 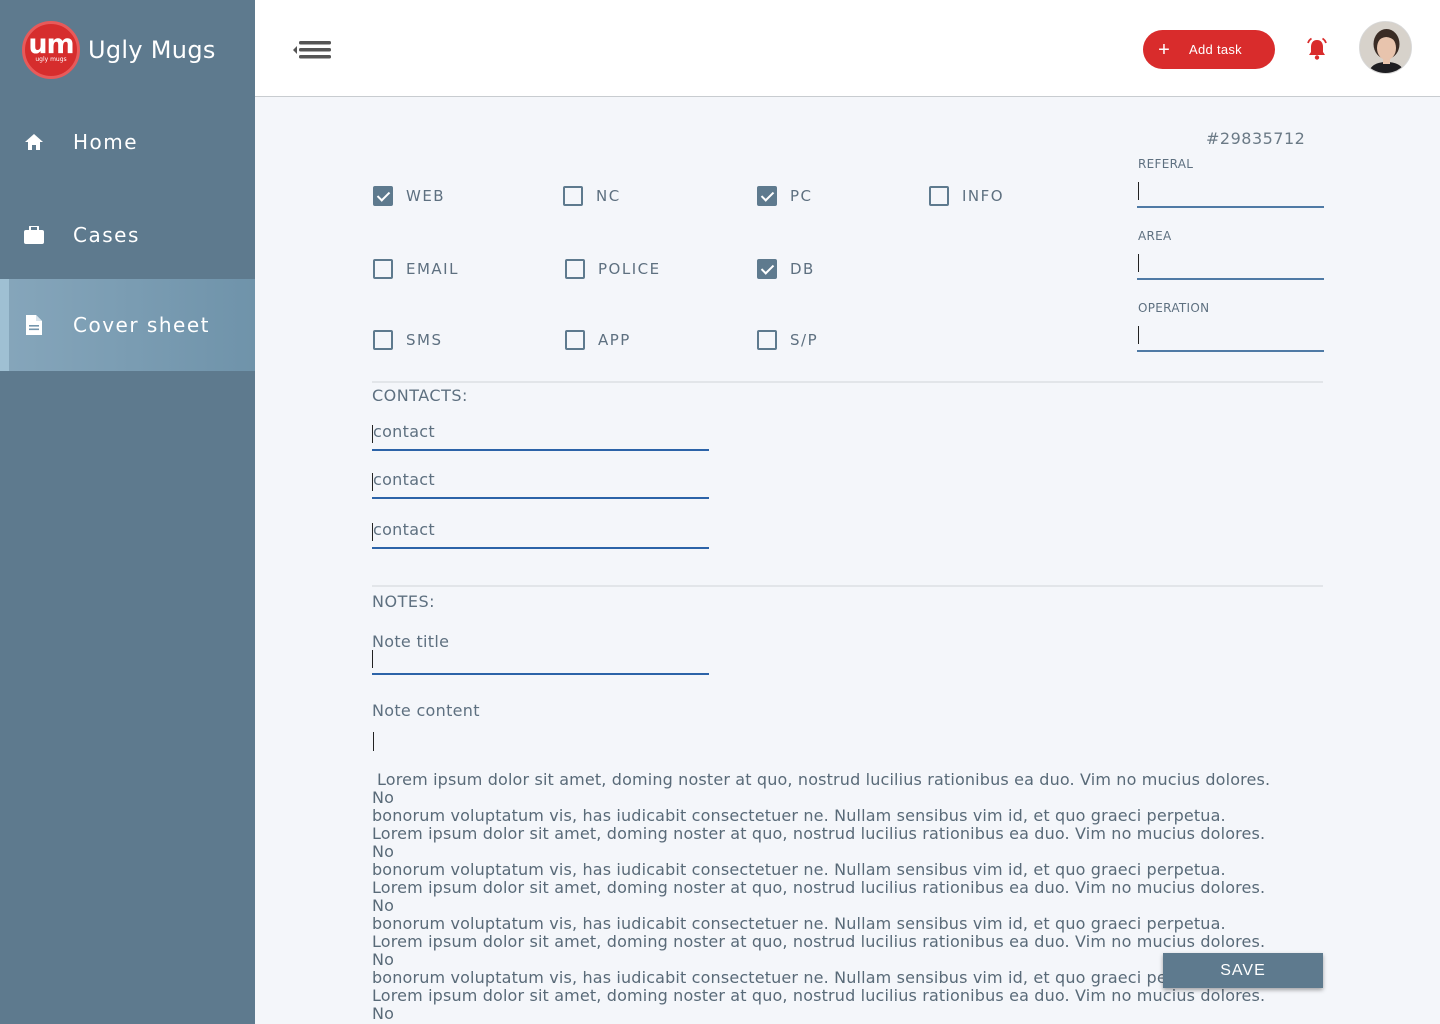 I want to click on operation-input, so click(x=1230, y=337).